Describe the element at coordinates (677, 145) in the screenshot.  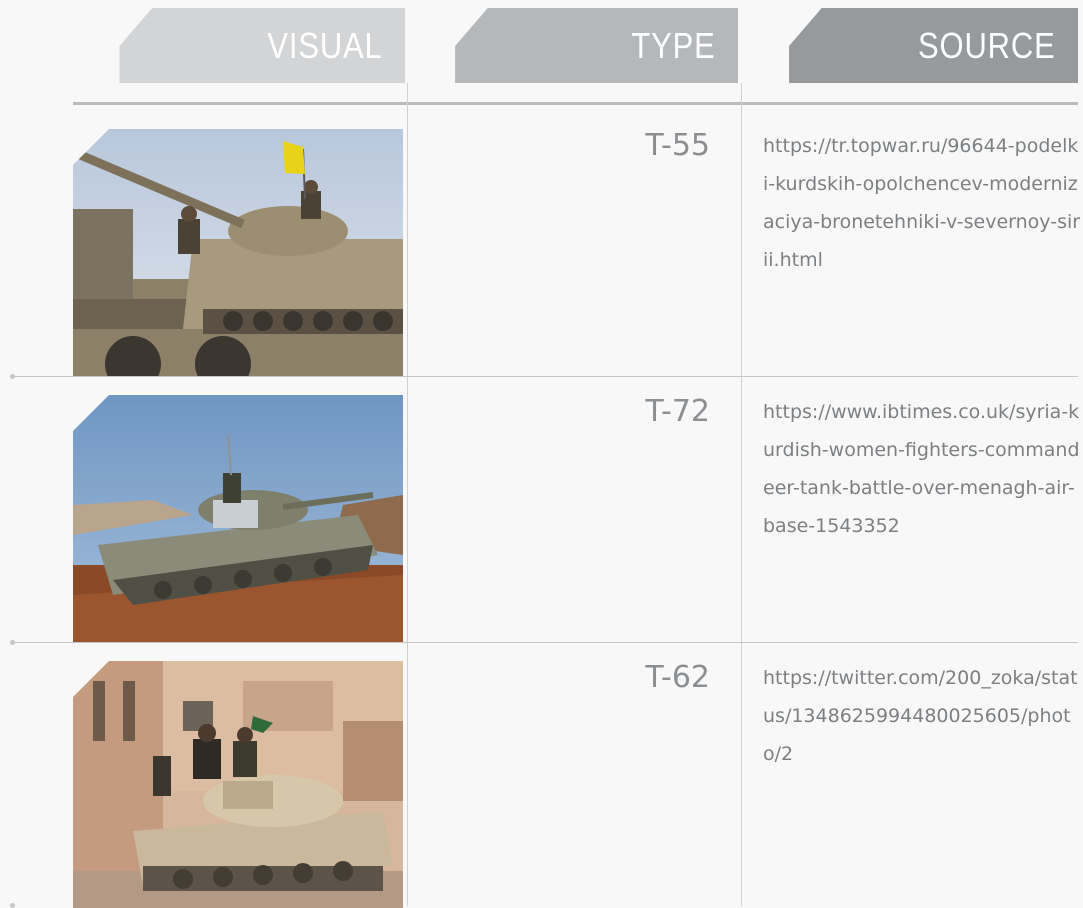
I see `type-cell: T-55` at that location.